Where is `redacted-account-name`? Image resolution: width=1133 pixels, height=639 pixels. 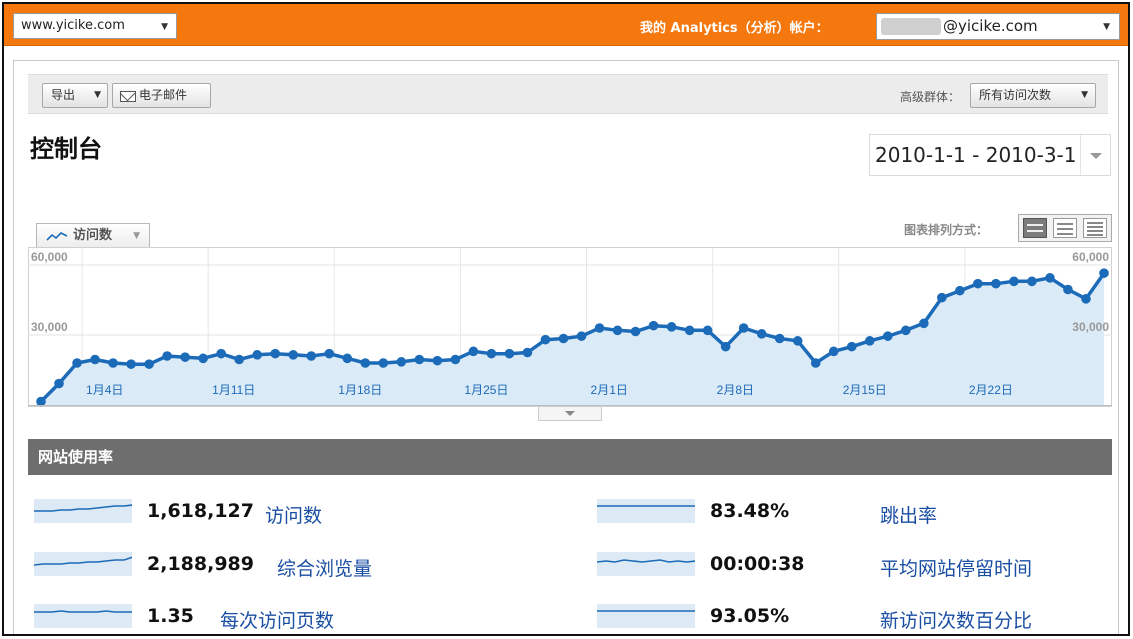
redacted-account-name is located at coordinates (911, 26).